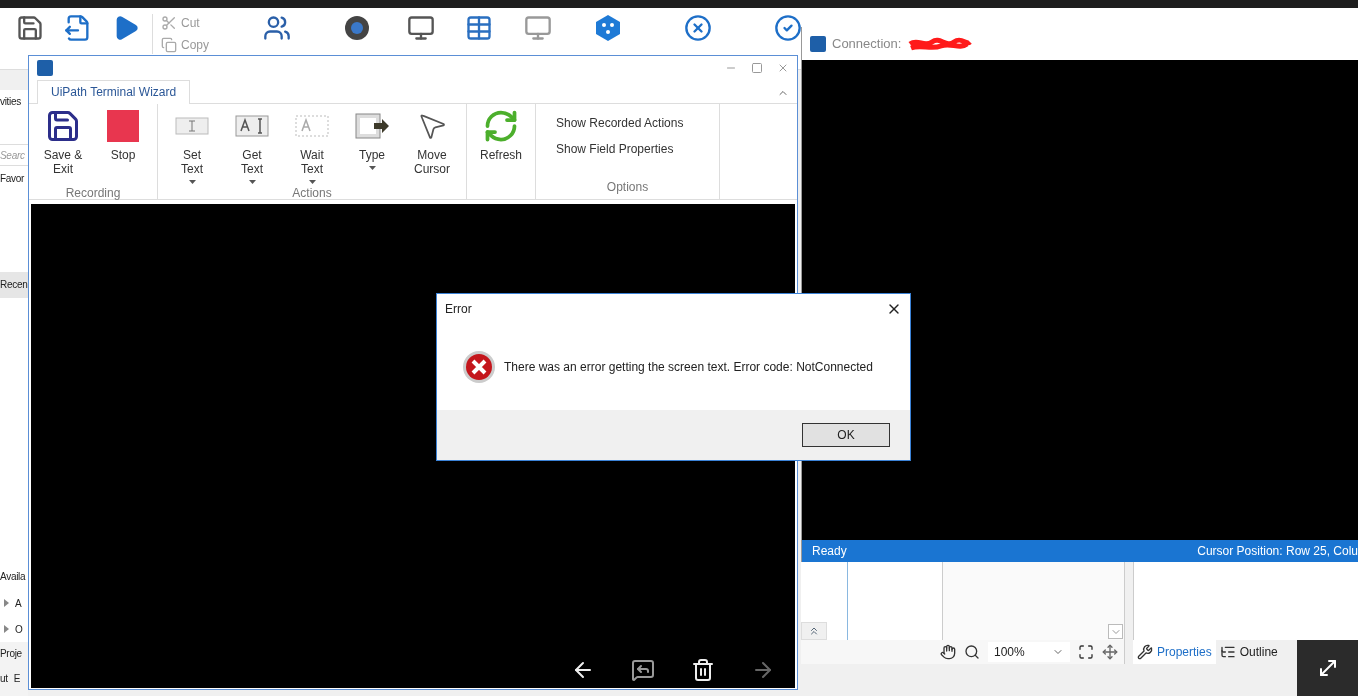 Image resolution: width=1358 pixels, height=696 pixels. Describe the element at coordinates (78, 28) in the screenshot. I see `save-as-icon` at that location.